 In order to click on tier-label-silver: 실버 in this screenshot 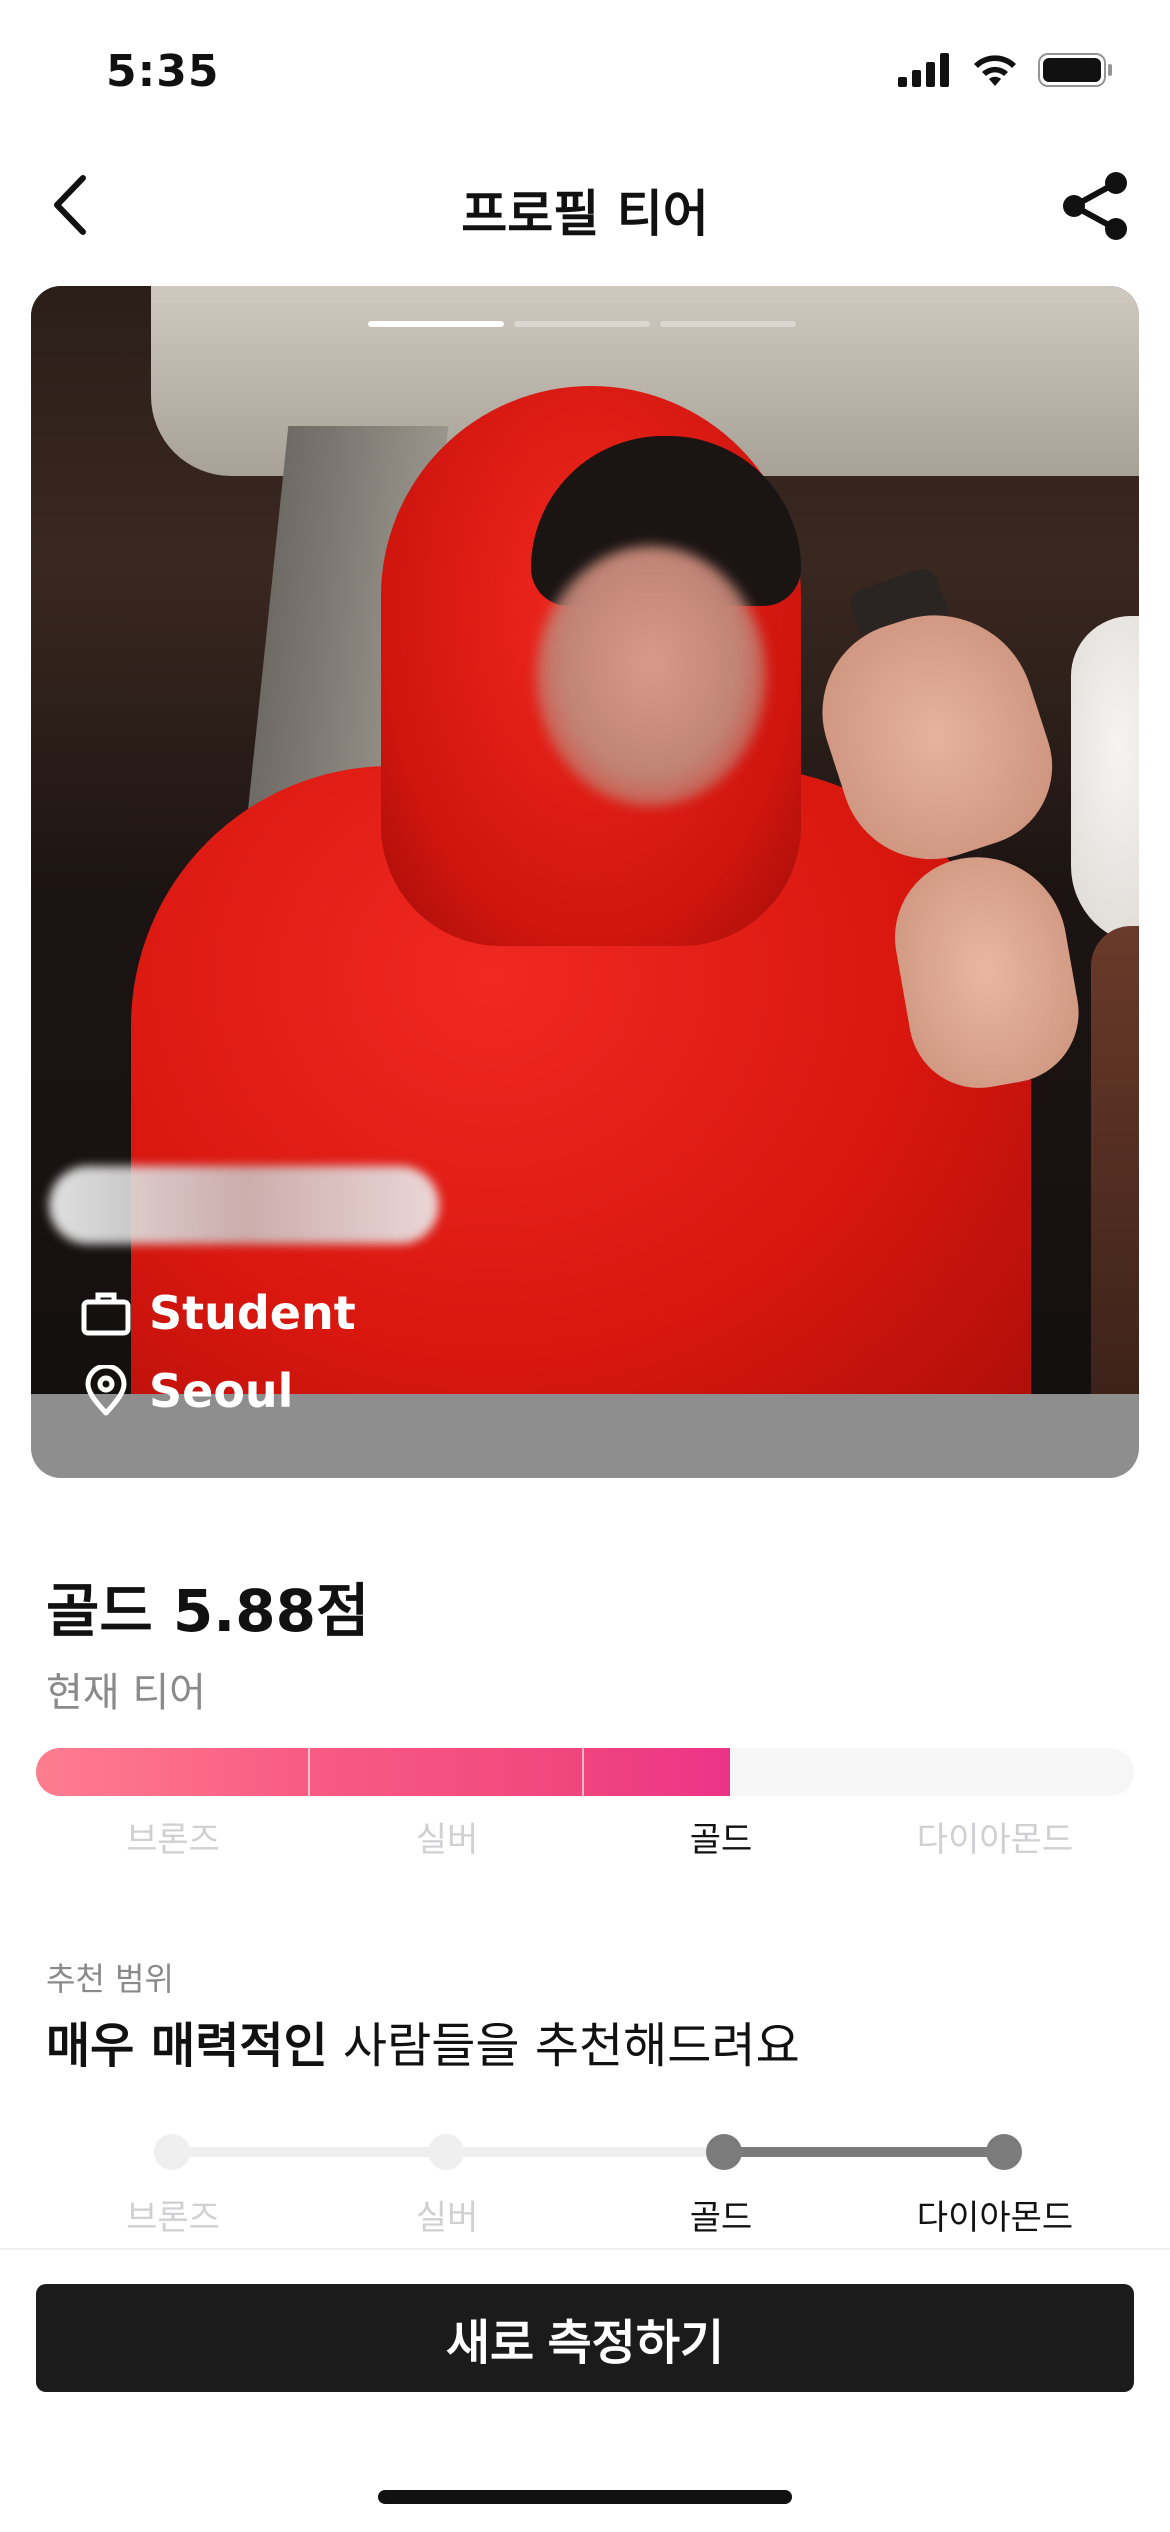, I will do `click(447, 1840)`.